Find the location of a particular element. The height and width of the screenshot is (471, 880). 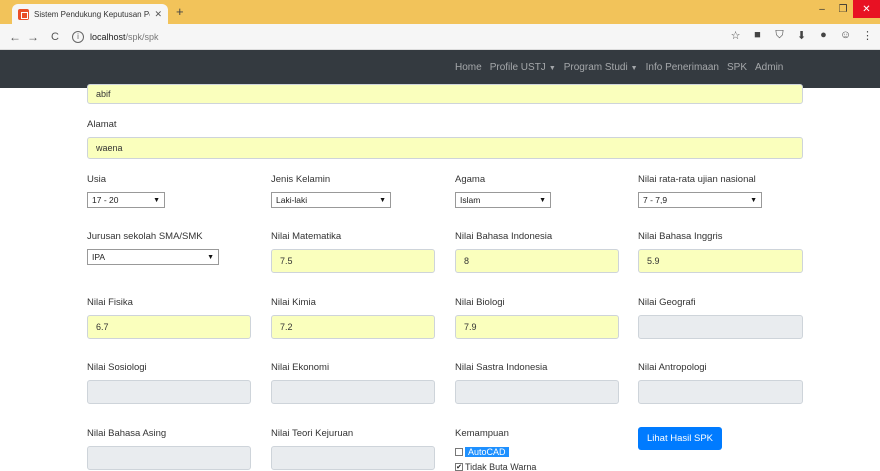

nama-input: abif is located at coordinates (445, 94).